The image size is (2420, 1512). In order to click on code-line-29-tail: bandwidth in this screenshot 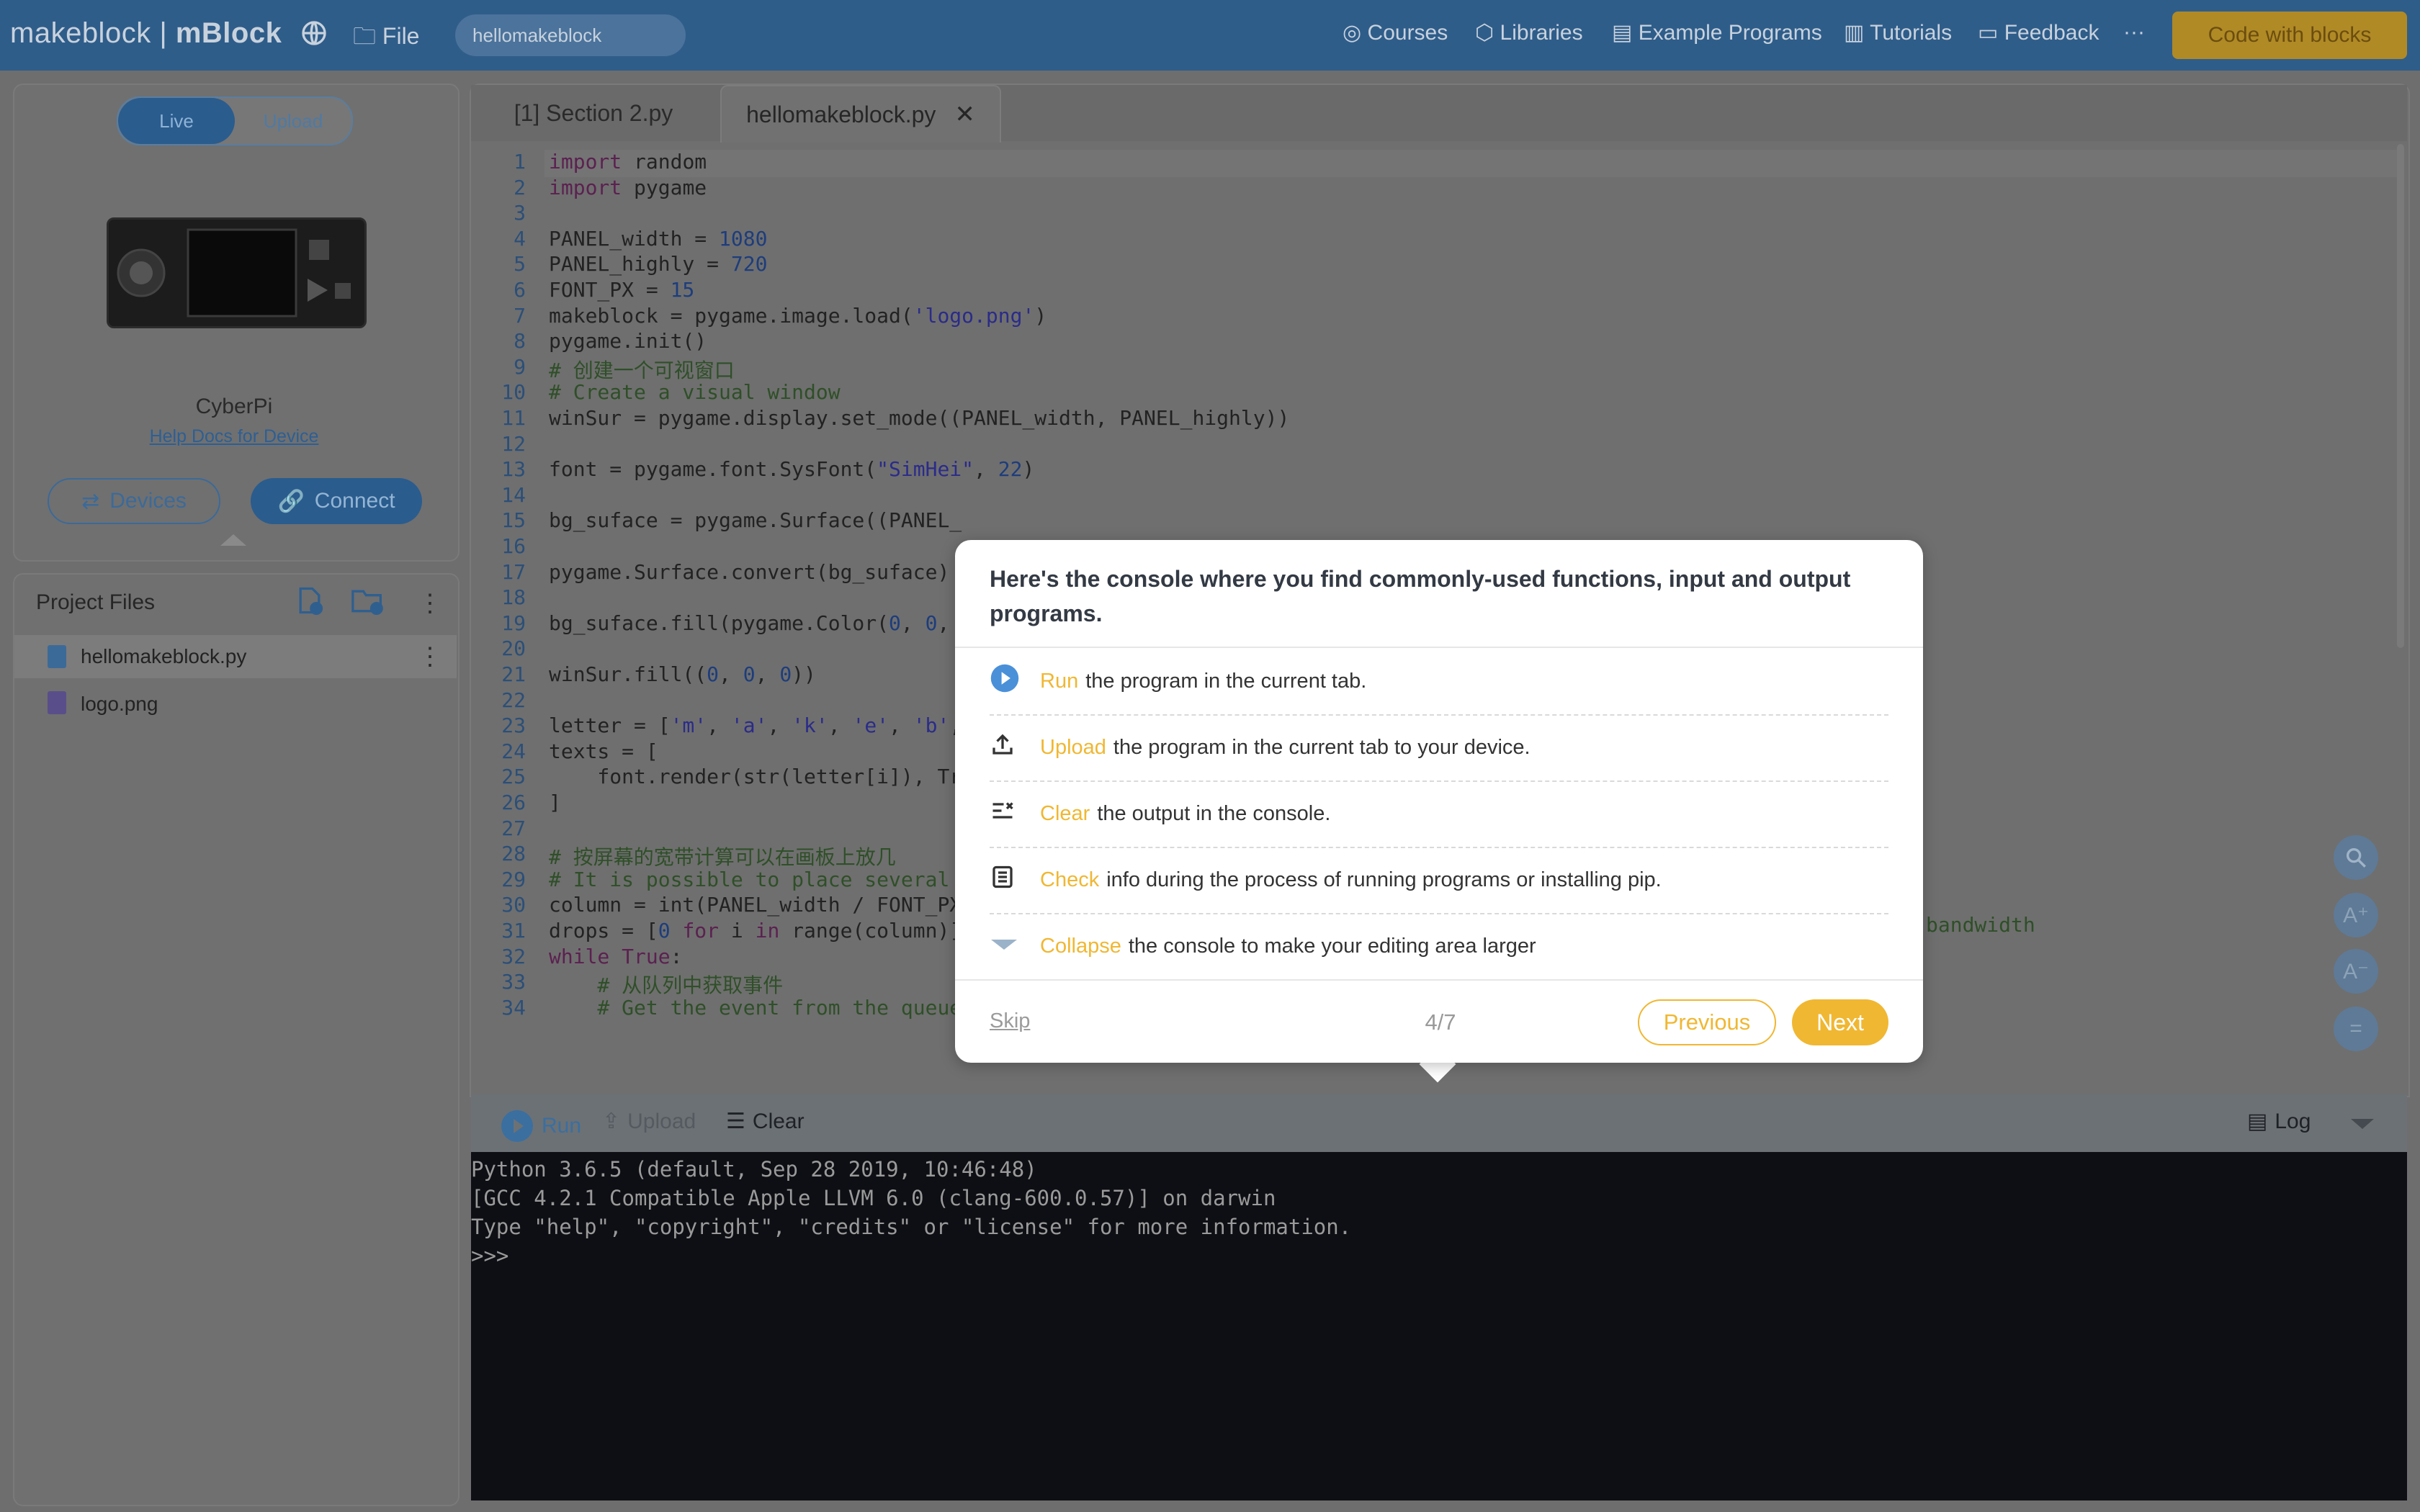, I will do `click(1980, 925)`.